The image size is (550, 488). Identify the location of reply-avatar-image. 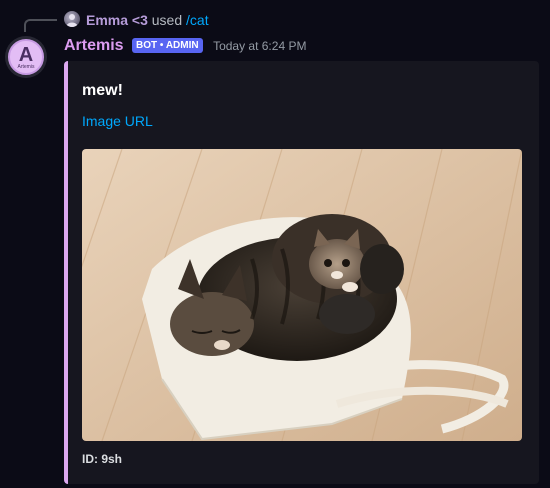
(72, 20).